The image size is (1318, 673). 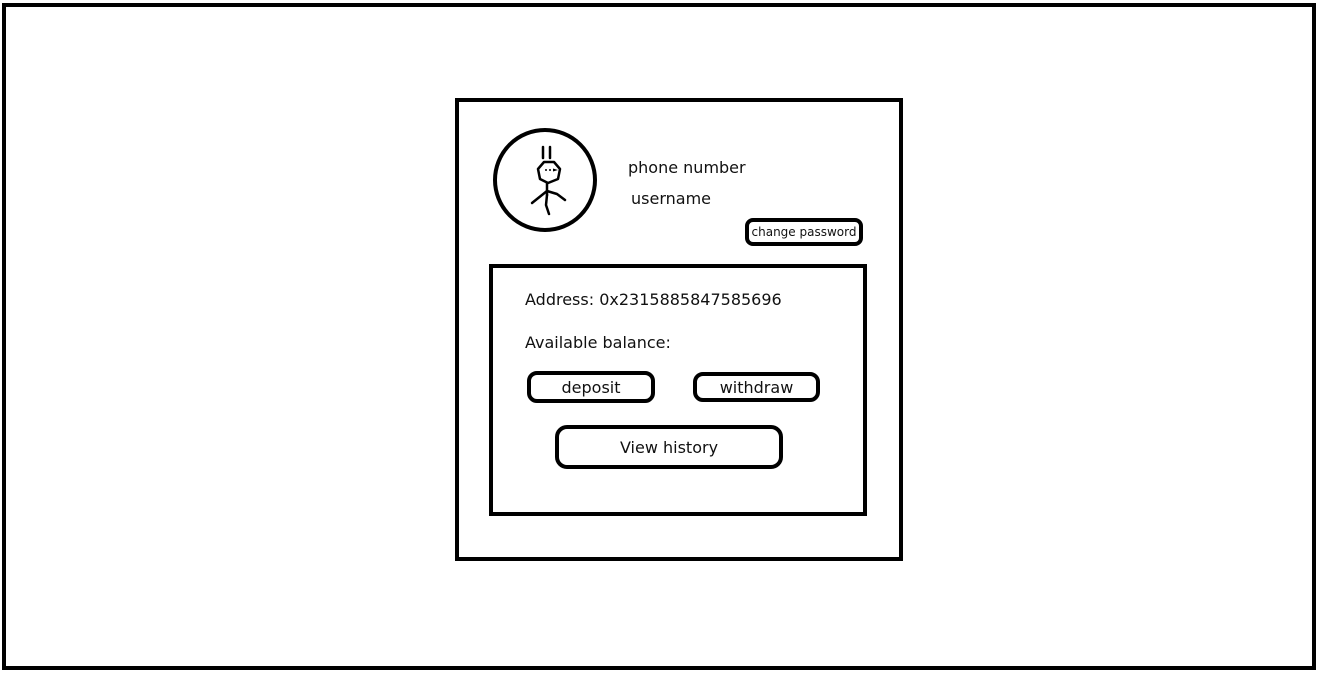 What do you see at coordinates (598, 342) in the screenshot?
I see `available-balance: Available balance:` at bounding box center [598, 342].